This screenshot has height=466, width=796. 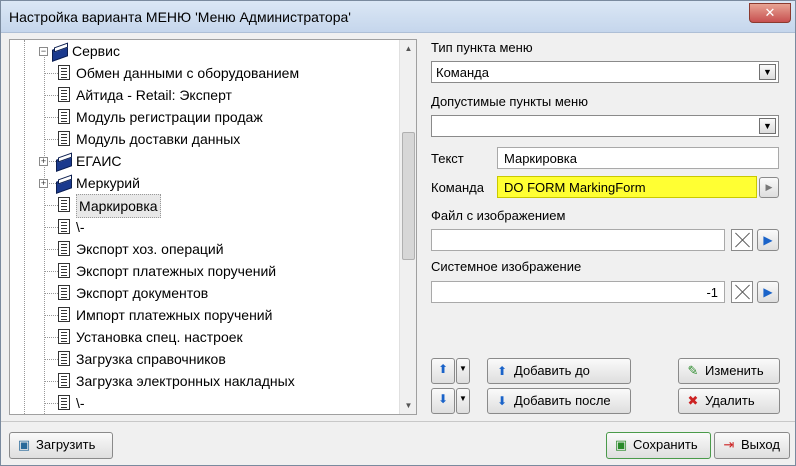 What do you see at coordinates (96, 51) in the screenshot?
I see `tree-item-label: Сервис` at bounding box center [96, 51].